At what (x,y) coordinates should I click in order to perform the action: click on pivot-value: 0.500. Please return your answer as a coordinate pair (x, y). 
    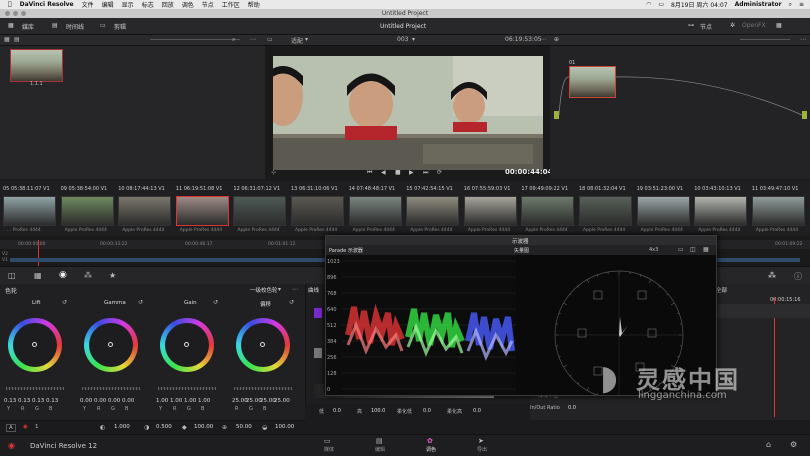
    Looking at the image, I should click on (164, 427).